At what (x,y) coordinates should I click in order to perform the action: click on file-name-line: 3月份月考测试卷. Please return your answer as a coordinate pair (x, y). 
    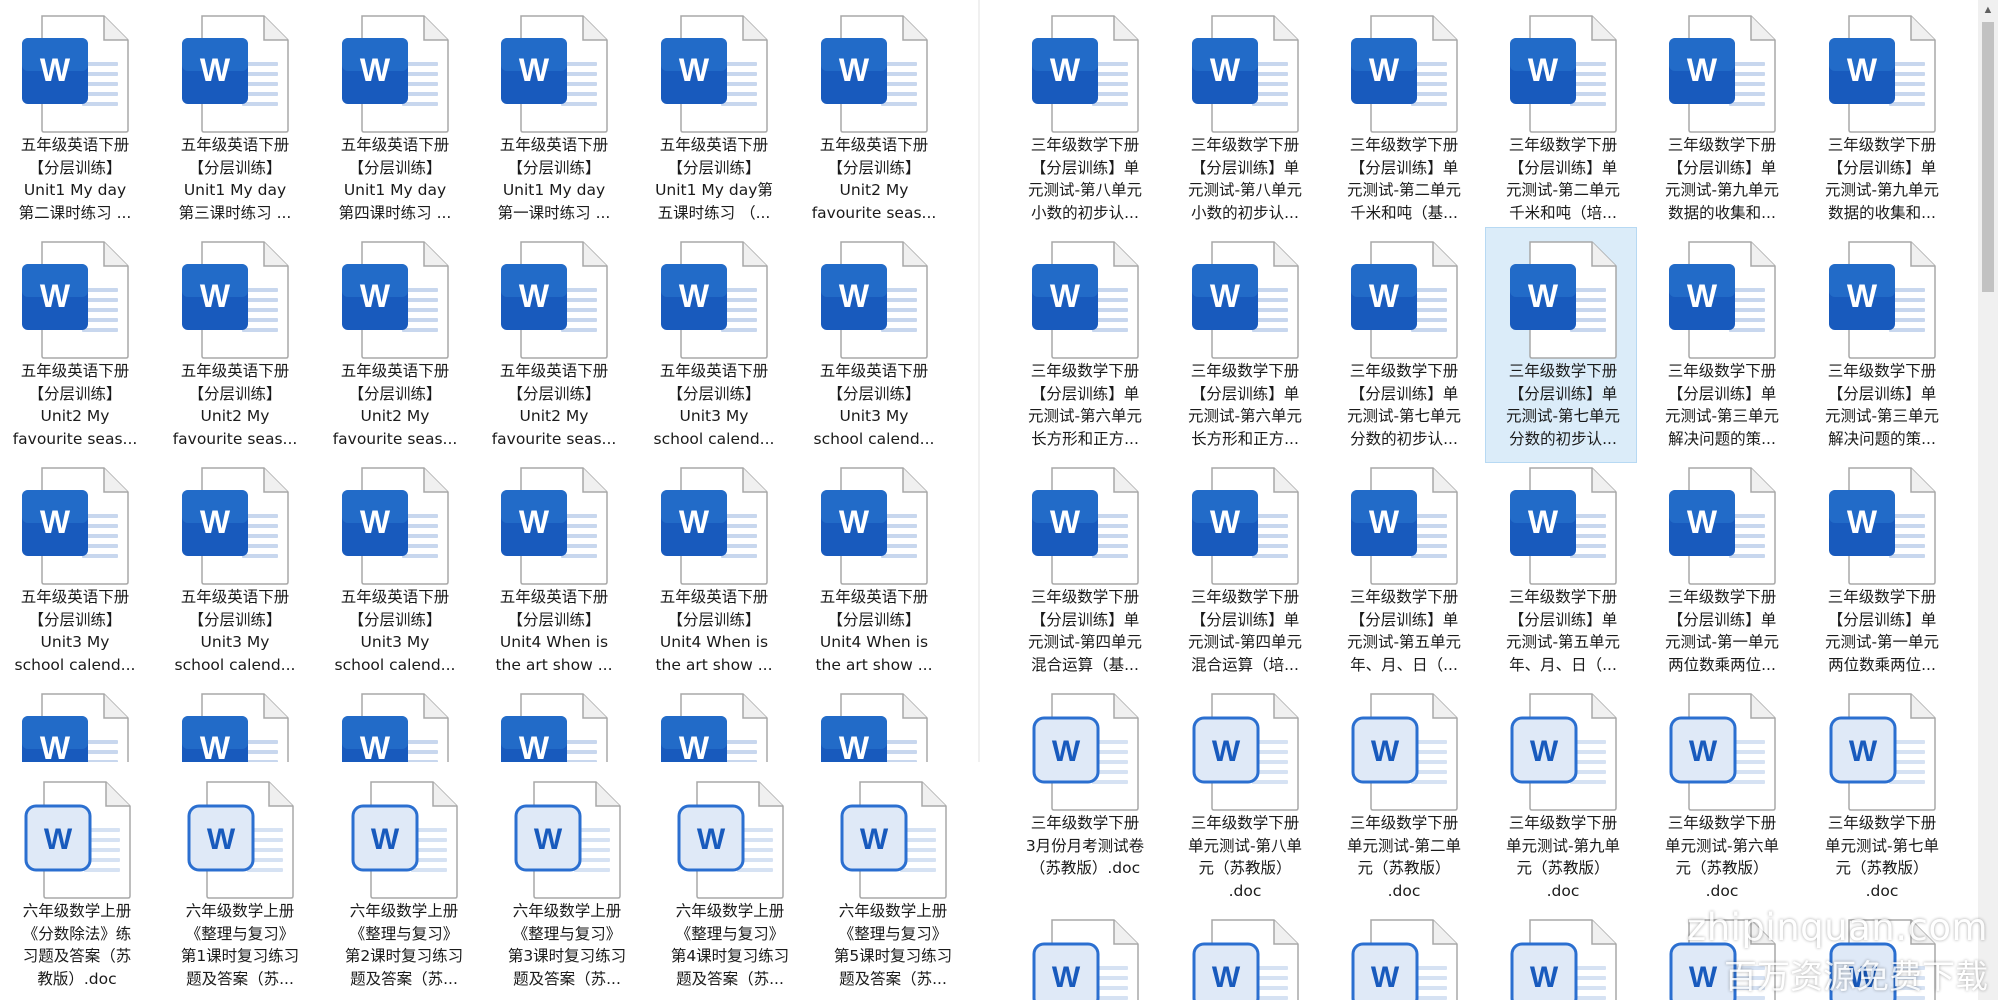
    Looking at the image, I should click on (1085, 845).